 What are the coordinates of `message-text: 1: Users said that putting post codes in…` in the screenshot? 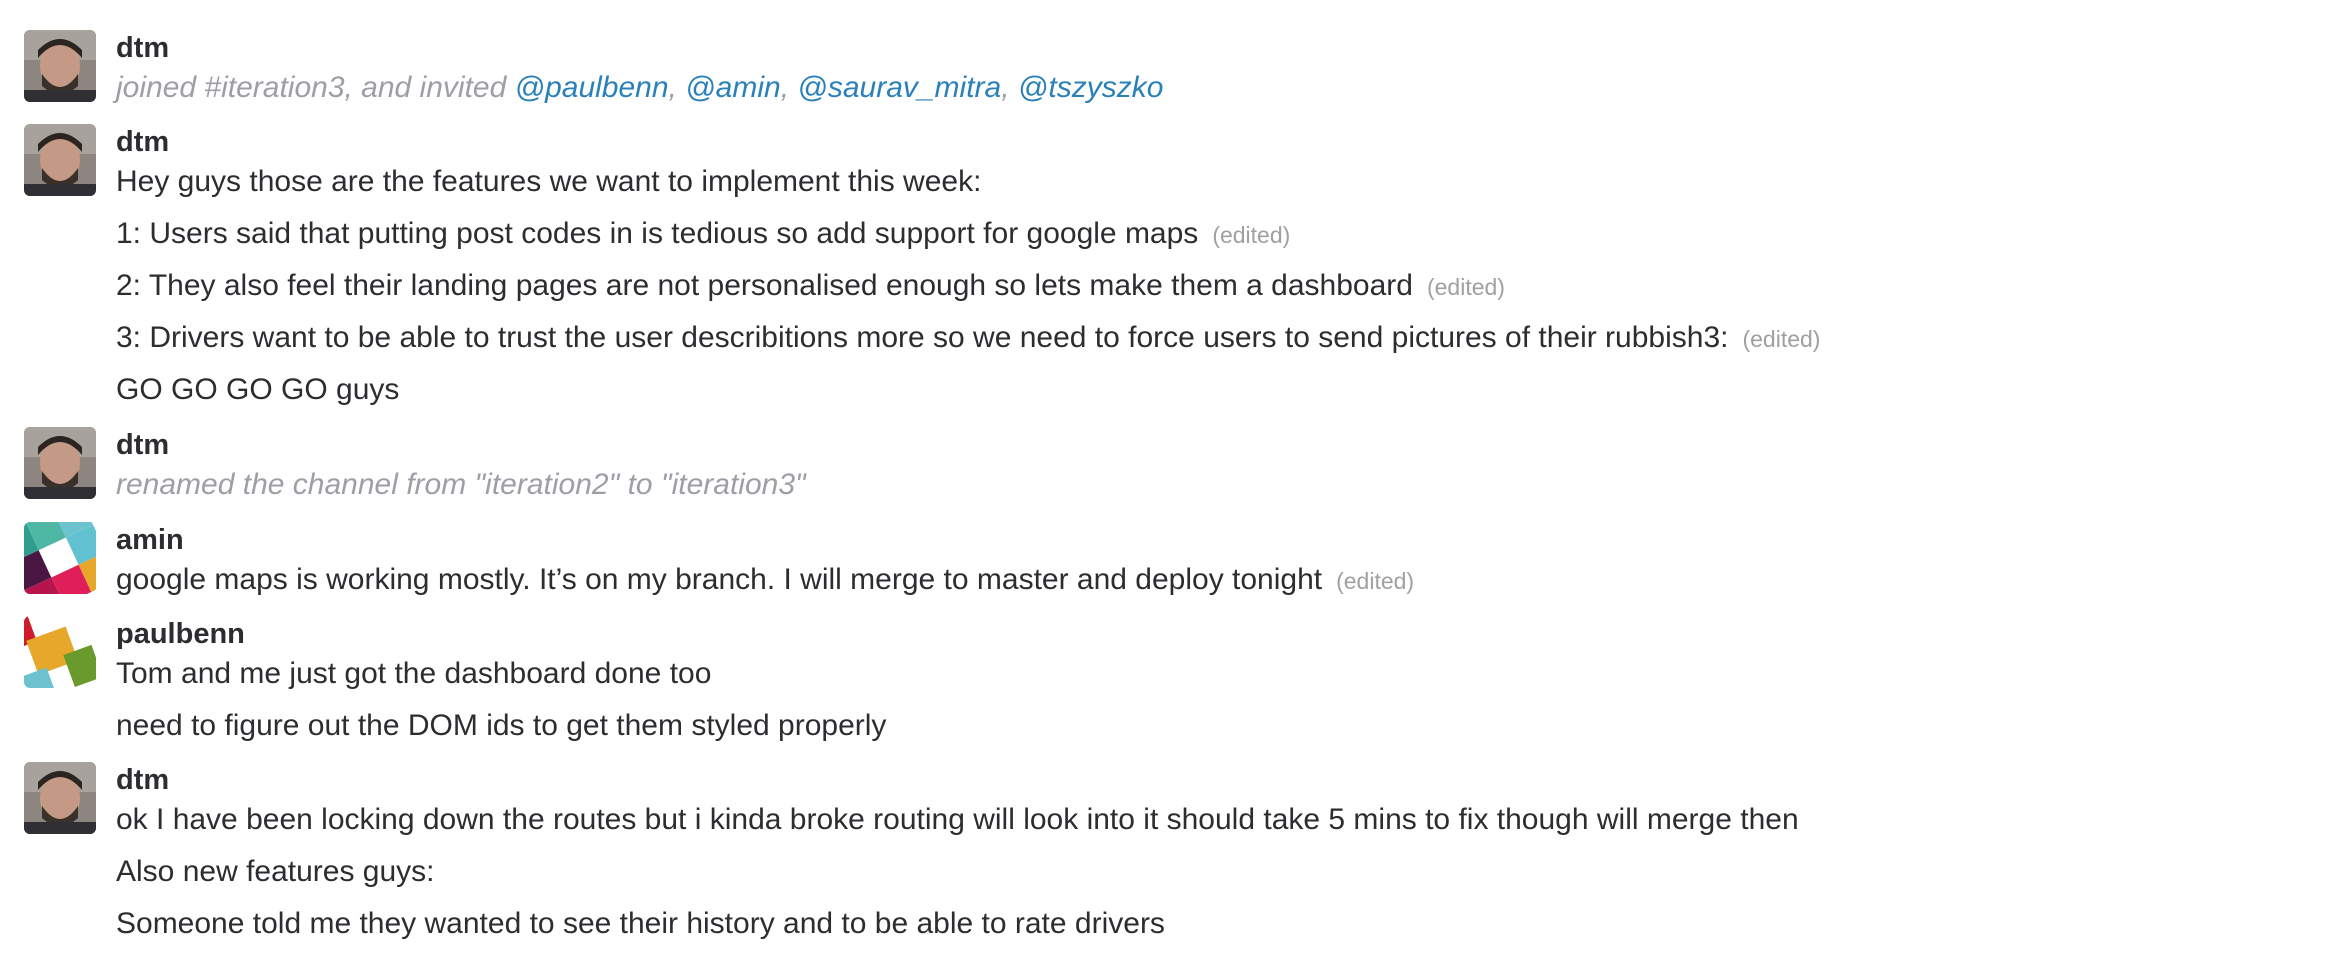 It's located at (703, 234).